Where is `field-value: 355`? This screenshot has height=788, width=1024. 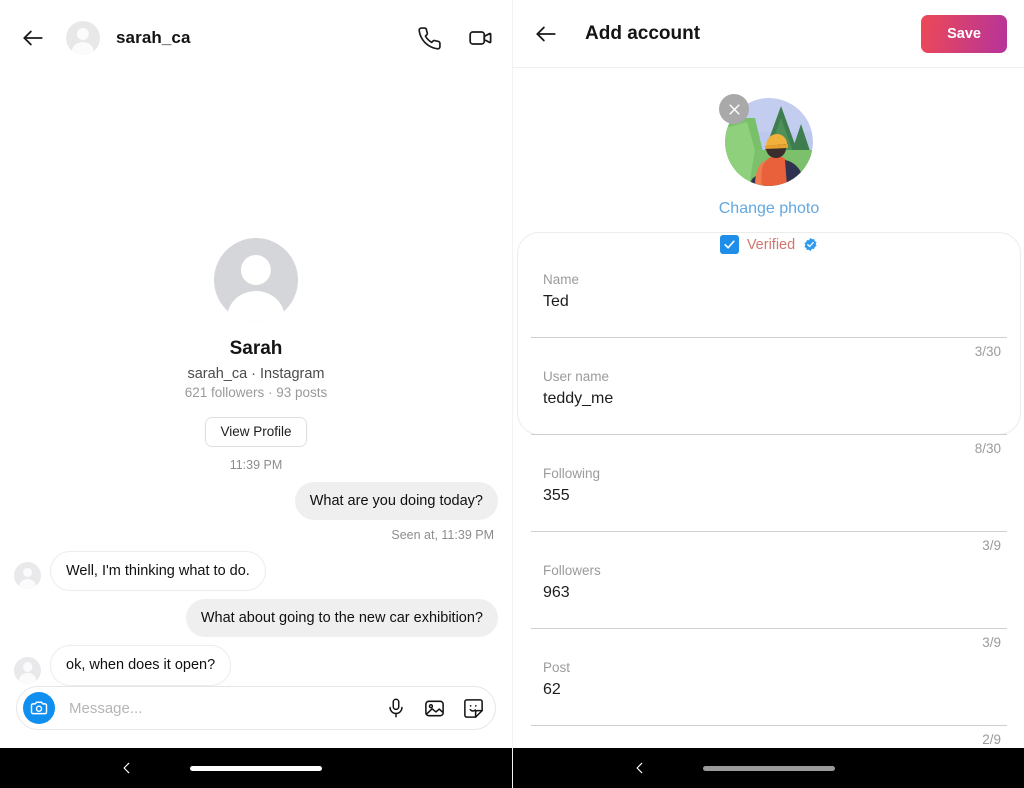
field-value: 355 is located at coordinates (775, 497).